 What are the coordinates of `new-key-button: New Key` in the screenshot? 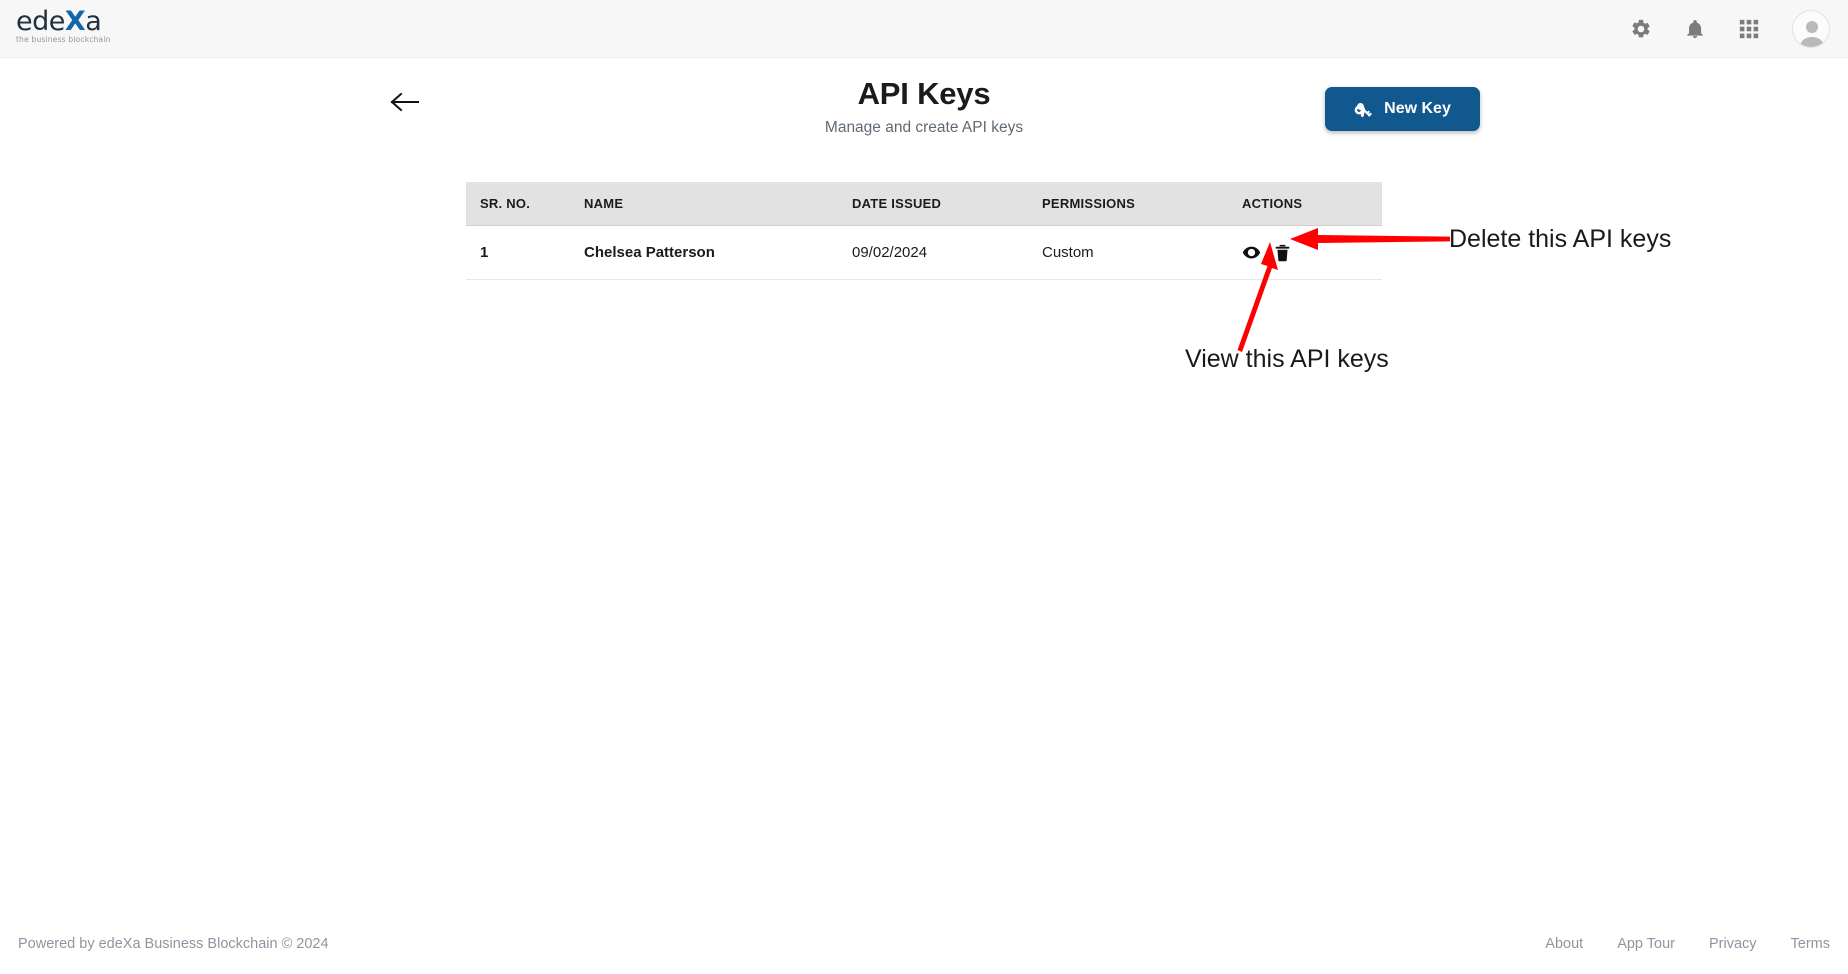 It's located at (1402, 109).